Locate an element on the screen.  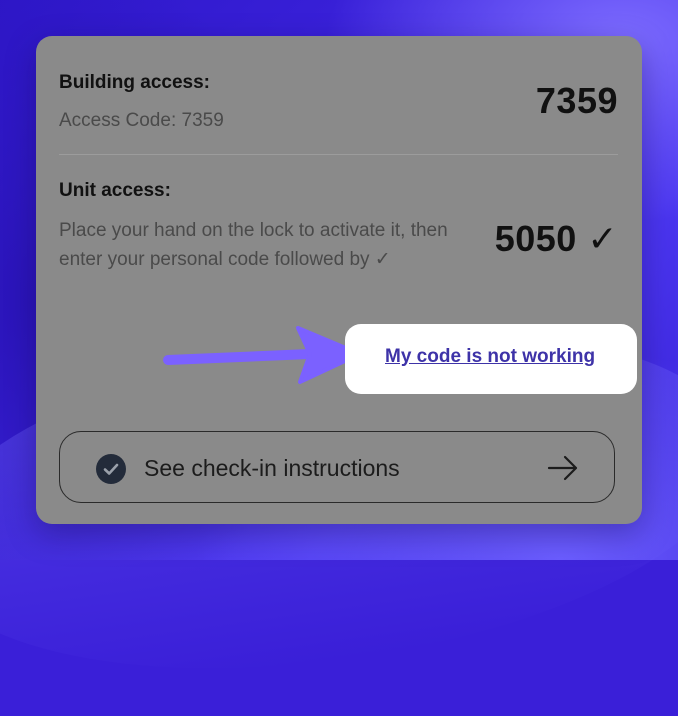
see-check-in-instructions-button: See check-in instructions is located at coordinates (337, 467).